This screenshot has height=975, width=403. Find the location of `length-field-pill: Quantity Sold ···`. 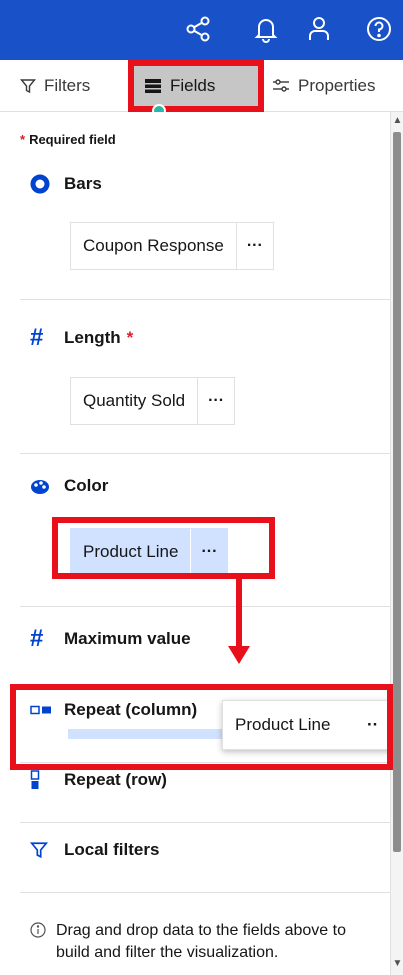

length-field-pill: Quantity Sold ··· is located at coordinates (153, 401).